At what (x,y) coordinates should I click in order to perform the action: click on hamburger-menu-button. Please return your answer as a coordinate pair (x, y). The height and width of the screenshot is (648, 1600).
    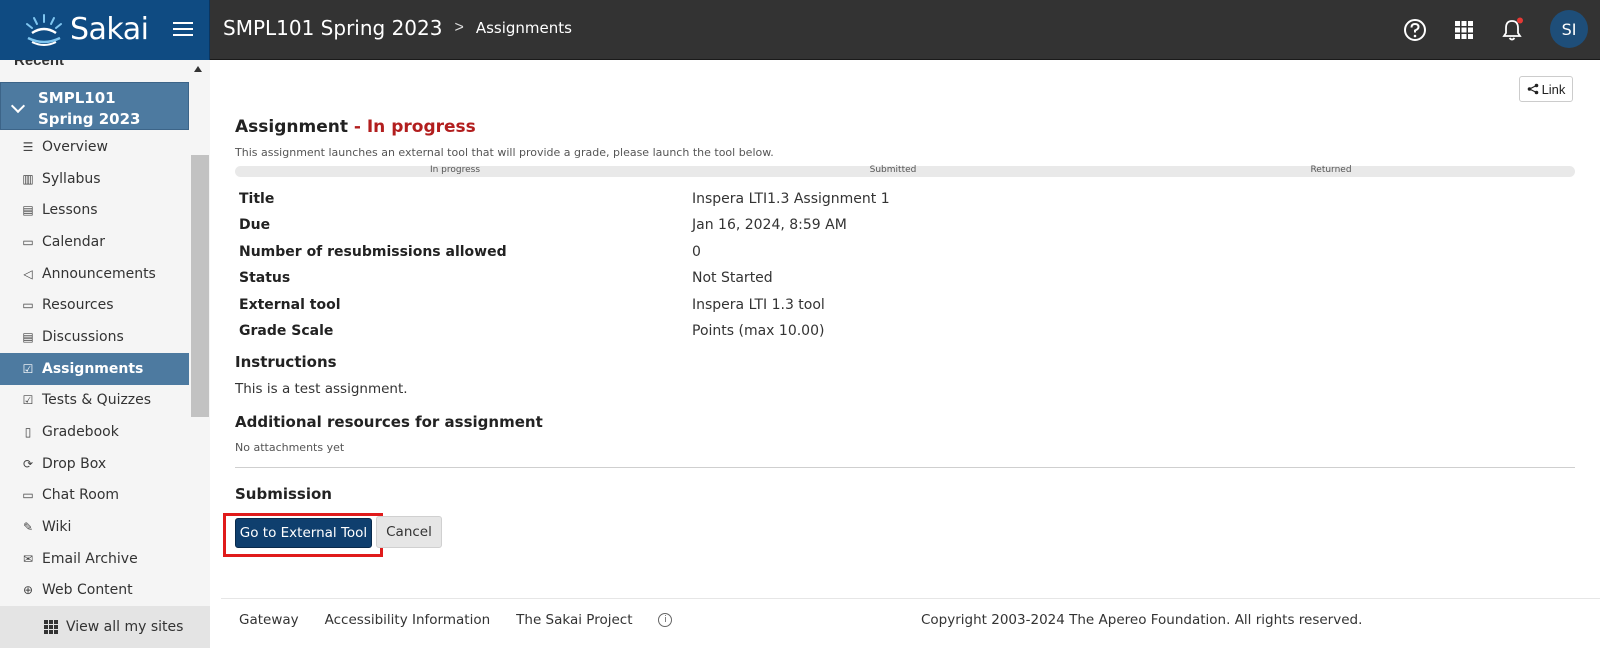
    Looking at the image, I should click on (183, 30).